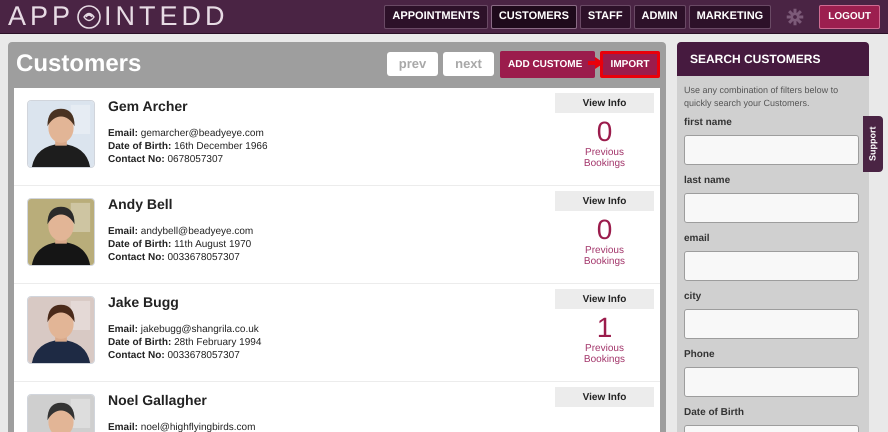 The height and width of the screenshot is (432, 888). Describe the element at coordinates (697, 239) in the screenshot. I see `field-label: email` at that location.